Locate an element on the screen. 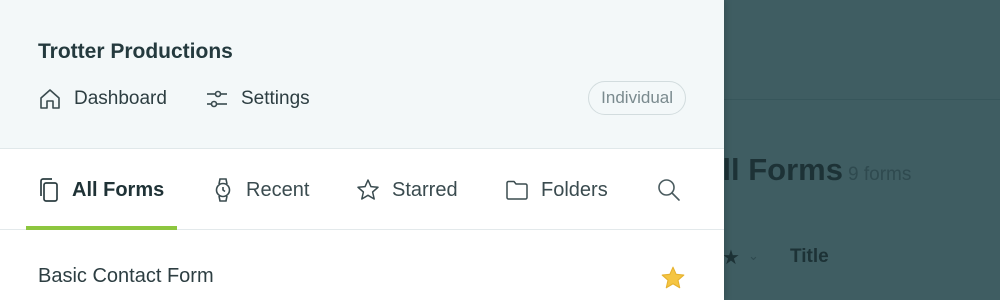 The height and width of the screenshot is (300, 1000). background-form-count: 9 forms is located at coordinates (880, 174).